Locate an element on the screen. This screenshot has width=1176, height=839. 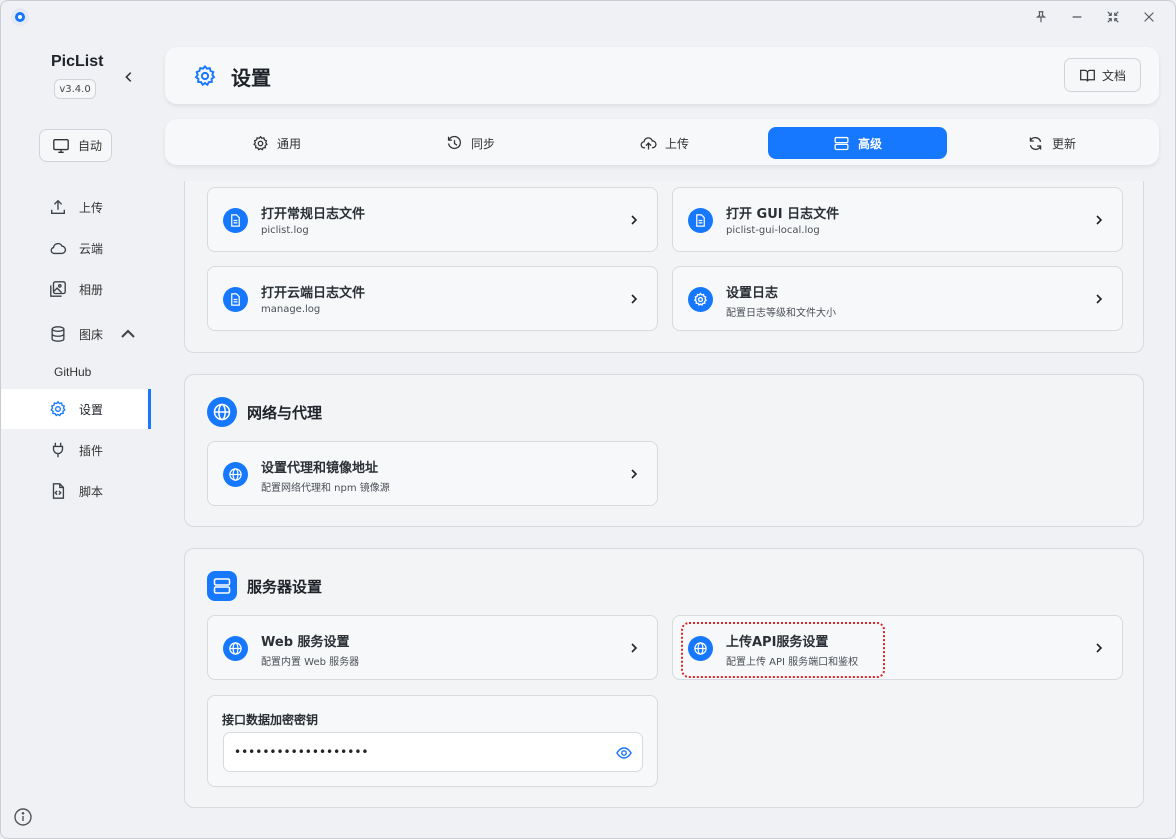
sidebar-item-label: 脚本 is located at coordinates (91, 491).